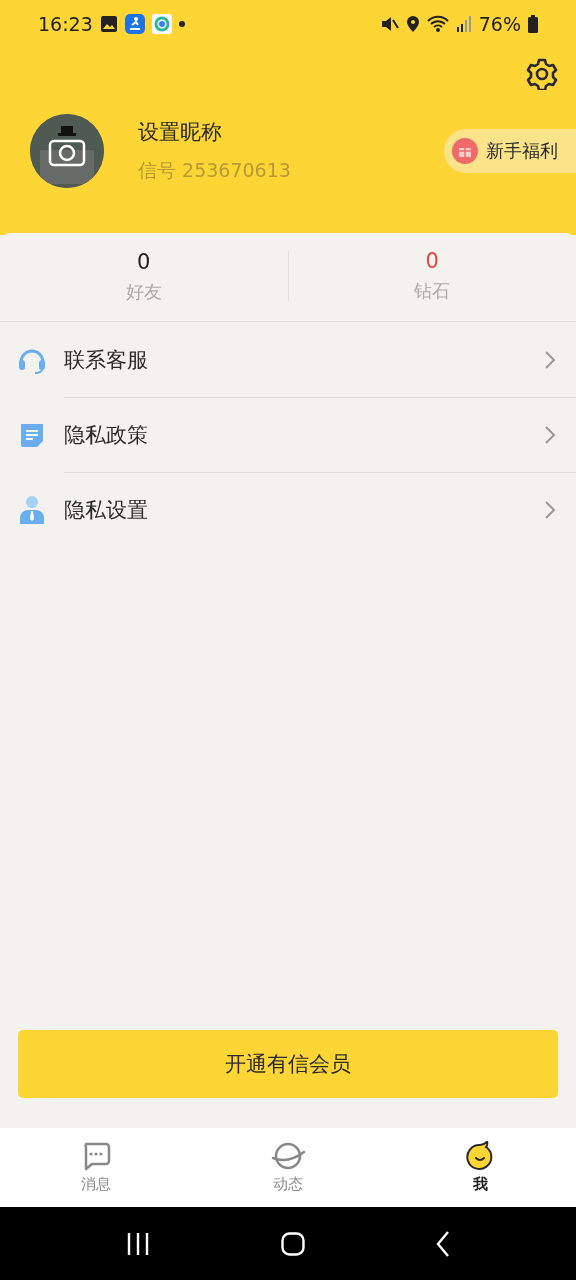 Image resolution: width=576 pixels, height=1280 pixels. What do you see at coordinates (463, 24) in the screenshot?
I see `signal-icon` at bounding box center [463, 24].